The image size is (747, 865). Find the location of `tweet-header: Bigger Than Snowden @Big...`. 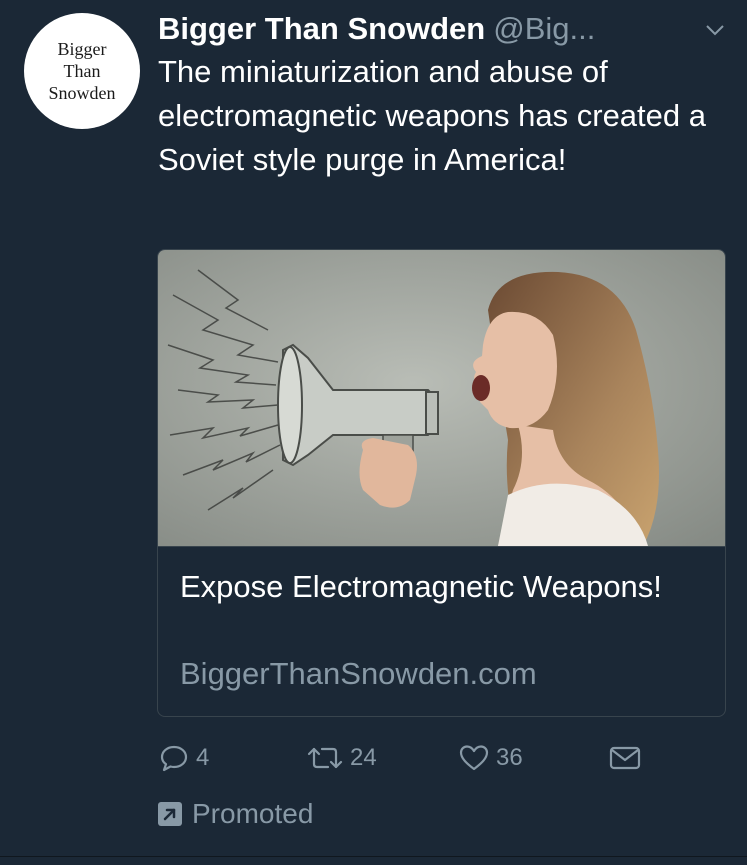

tweet-header: Bigger Than Snowden @Big... is located at coordinates (418, 29).